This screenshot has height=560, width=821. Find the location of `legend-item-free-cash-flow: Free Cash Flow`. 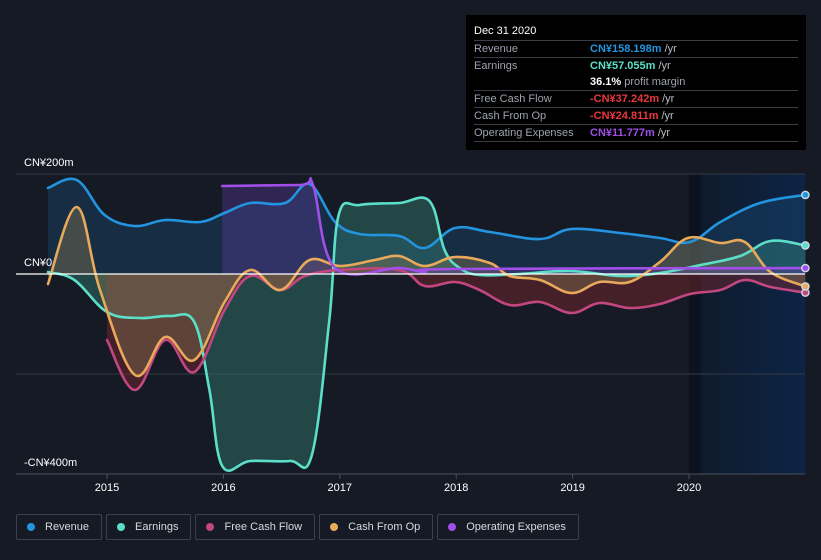

legend-item-free-cash-flow: Free Cash Flow is located at coordinates (255, 527).